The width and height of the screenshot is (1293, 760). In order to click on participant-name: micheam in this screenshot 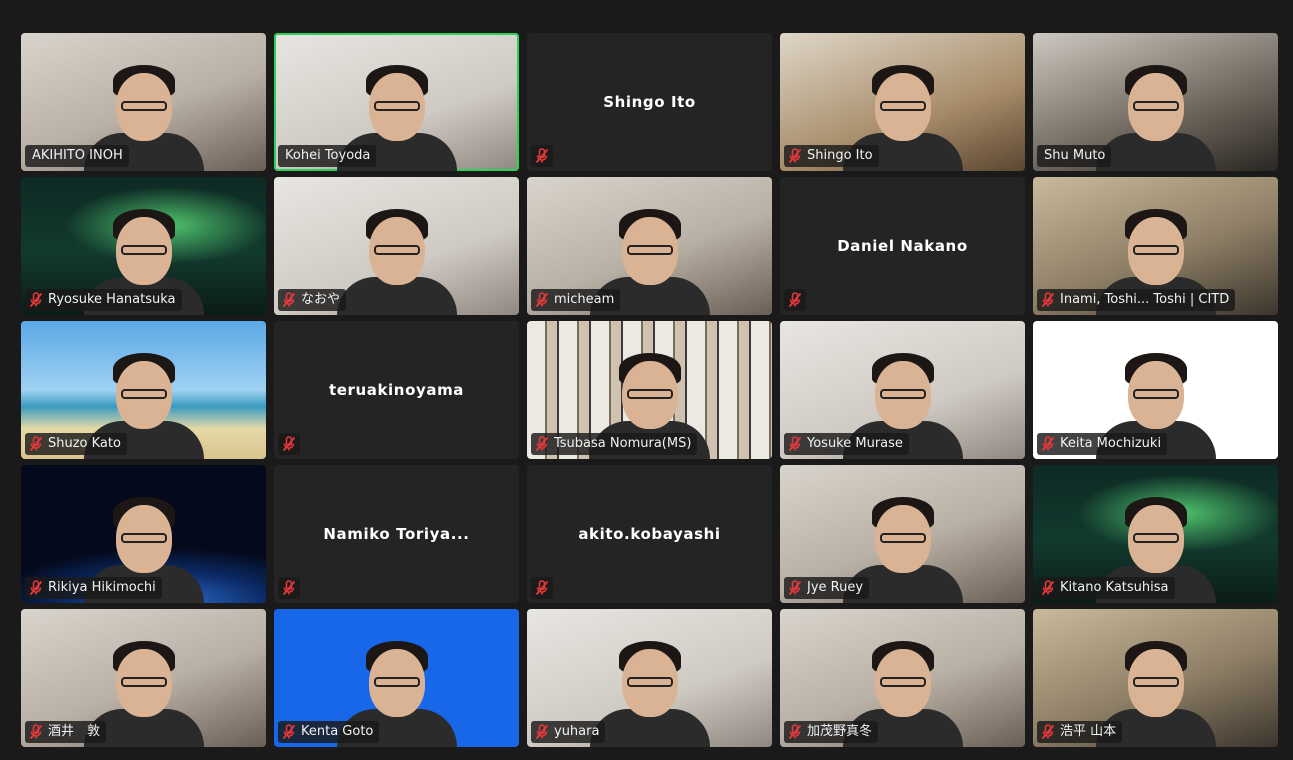, I will do `click(584, 299)`.